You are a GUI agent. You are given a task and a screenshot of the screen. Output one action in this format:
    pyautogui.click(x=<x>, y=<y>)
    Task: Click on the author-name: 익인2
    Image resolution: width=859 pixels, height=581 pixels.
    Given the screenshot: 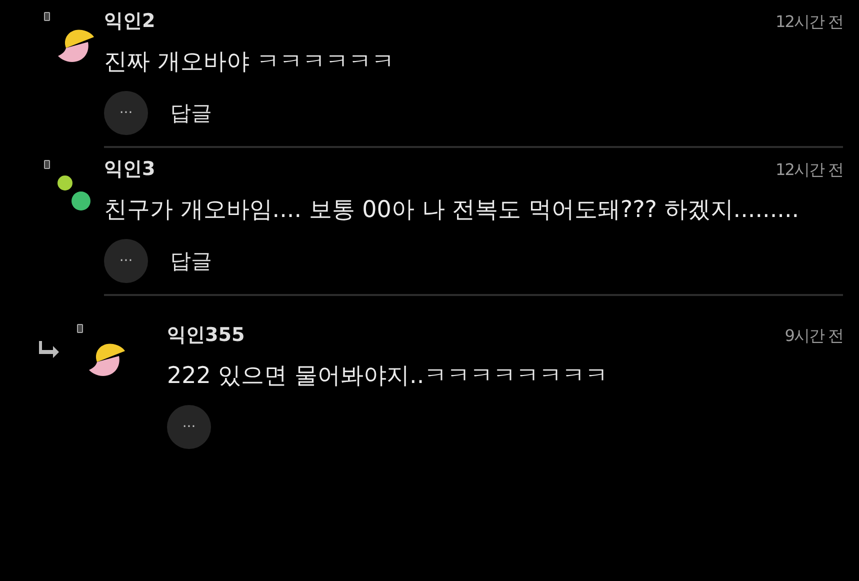 What is the action you would take?
    pyautogui.click(x=130, y=21)
    